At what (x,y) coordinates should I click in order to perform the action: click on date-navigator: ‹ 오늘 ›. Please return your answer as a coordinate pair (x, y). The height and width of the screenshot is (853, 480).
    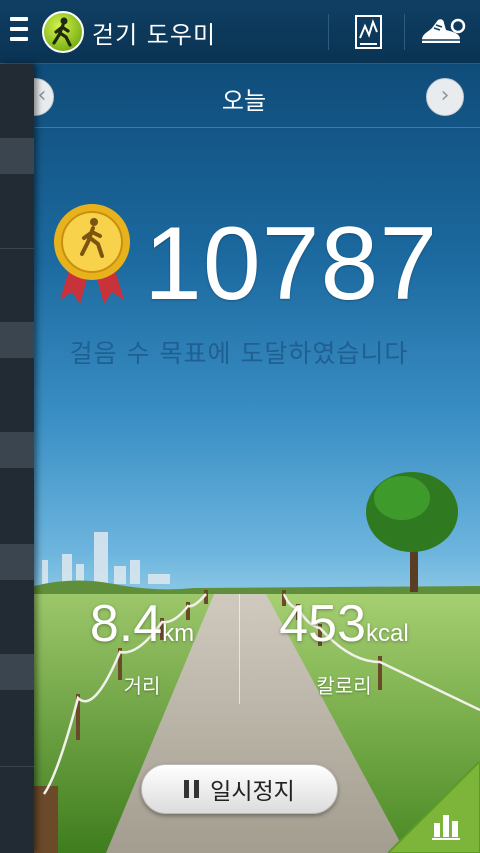
    Looking at the image, I should click on (257, 96).